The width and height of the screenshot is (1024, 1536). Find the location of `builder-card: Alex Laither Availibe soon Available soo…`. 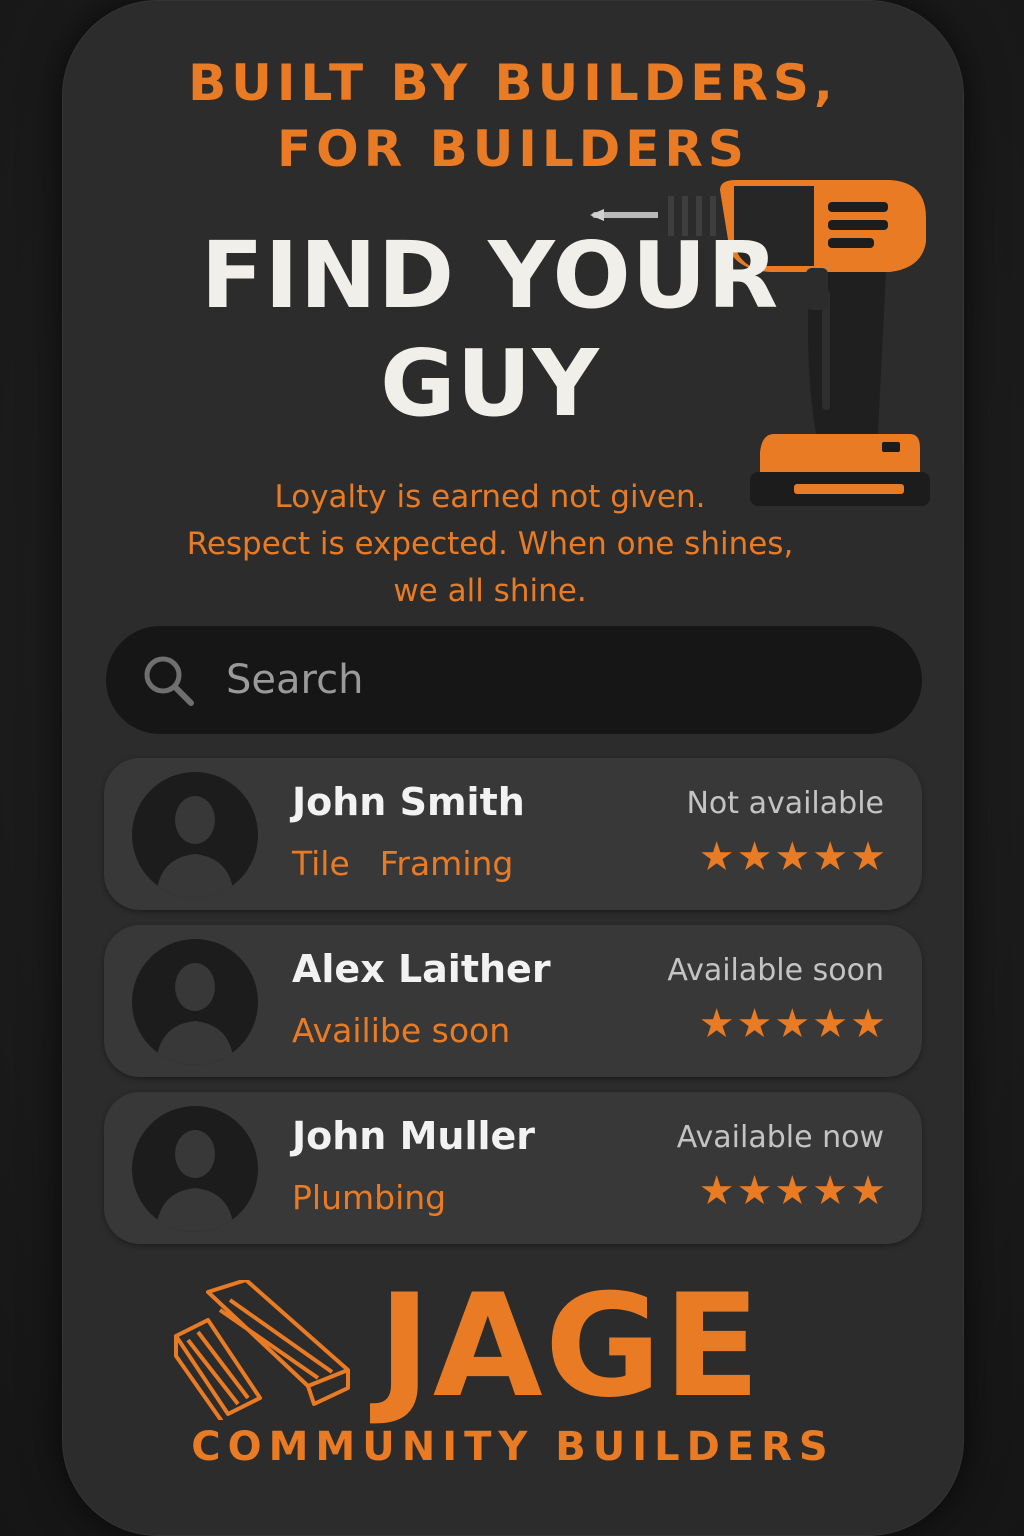

builder-card: Alex Laither Availibe soon Available soo… is located at coordinates (513, 1001).